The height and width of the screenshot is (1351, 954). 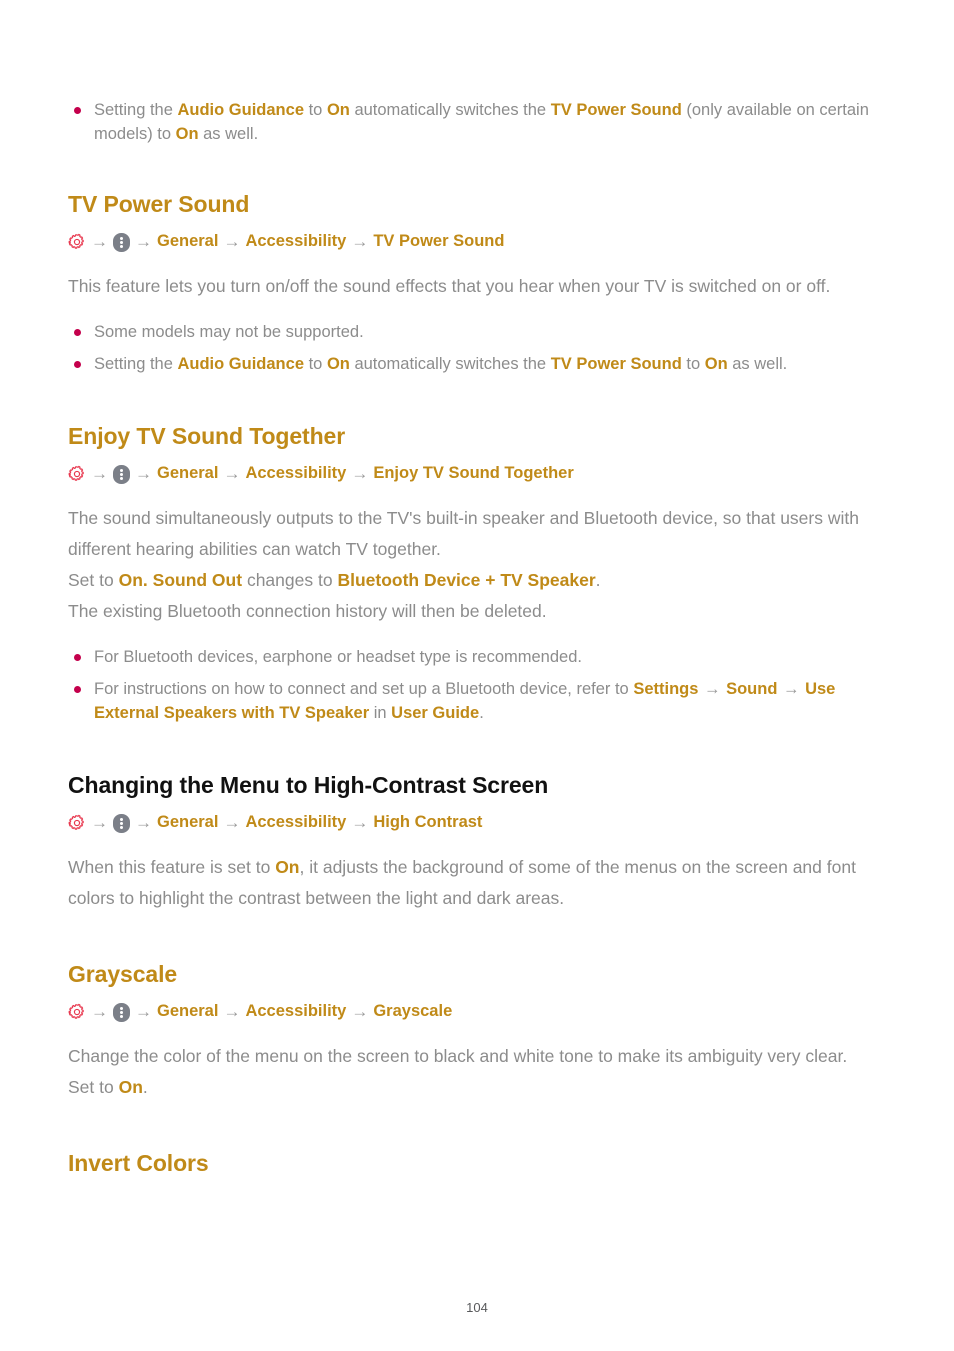 I want to click on emphasis-term: Settings, so click(x=666, y=689).